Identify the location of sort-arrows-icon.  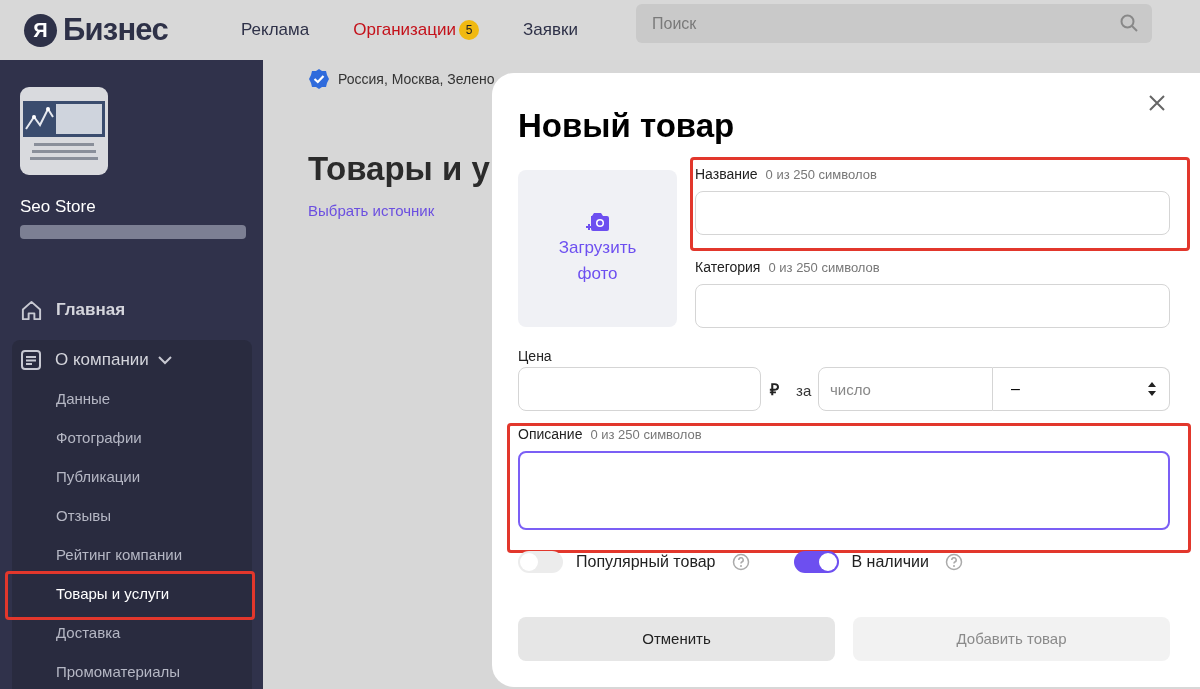
(1152, 389).